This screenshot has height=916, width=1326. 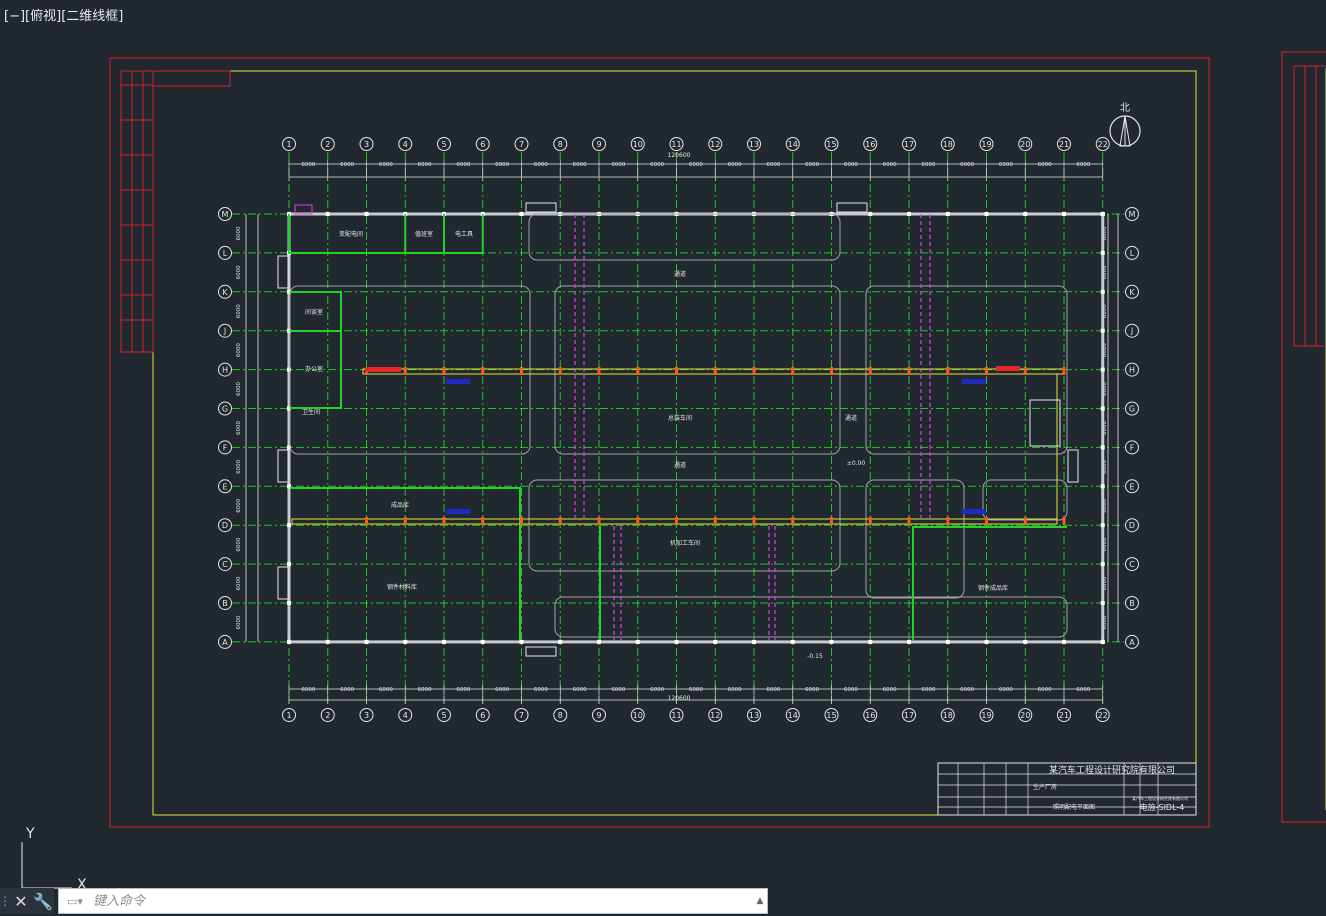 I want to click on dimension-total: 120600, so click(x=679, y=155).